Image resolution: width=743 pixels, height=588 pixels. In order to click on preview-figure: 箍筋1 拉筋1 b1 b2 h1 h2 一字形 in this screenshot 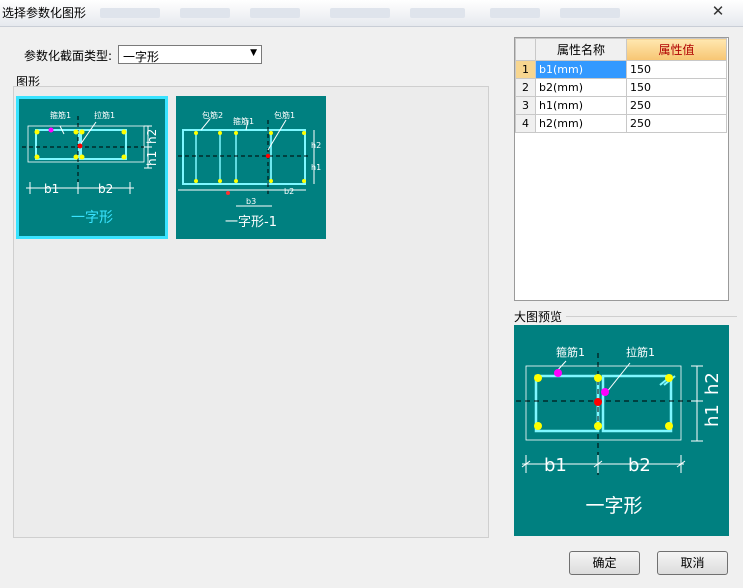, I will do `click(619, 431)`.